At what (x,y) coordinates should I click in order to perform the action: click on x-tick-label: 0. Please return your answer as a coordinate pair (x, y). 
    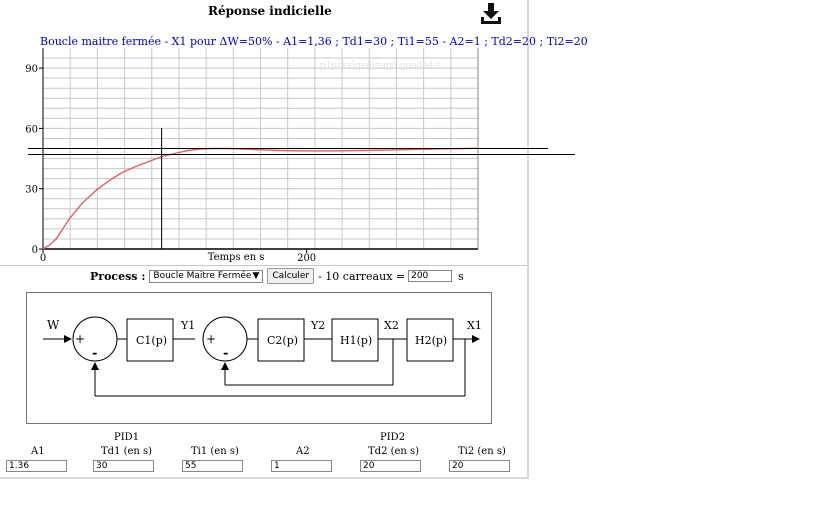
    Looking at the image, I should click on (43, 258).